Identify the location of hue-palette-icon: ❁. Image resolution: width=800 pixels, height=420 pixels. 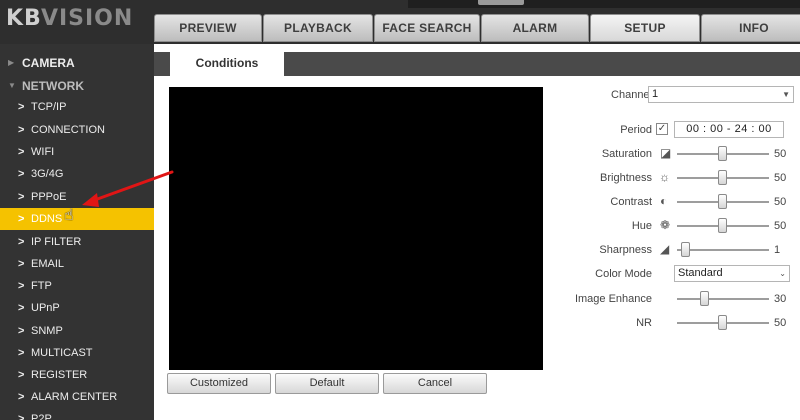
(665, 225).